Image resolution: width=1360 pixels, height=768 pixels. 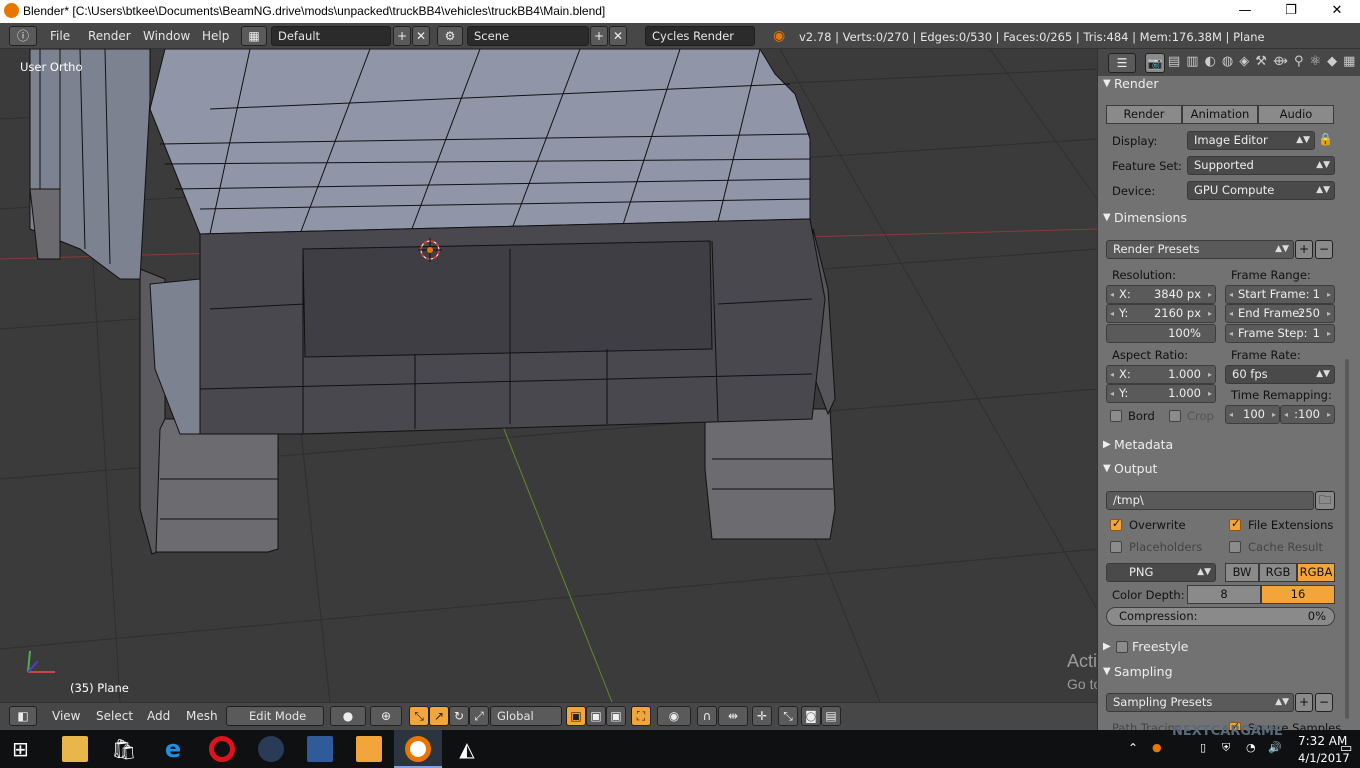 I want to click on color-depth-16-button: 16, so click(x=1298, y=594).